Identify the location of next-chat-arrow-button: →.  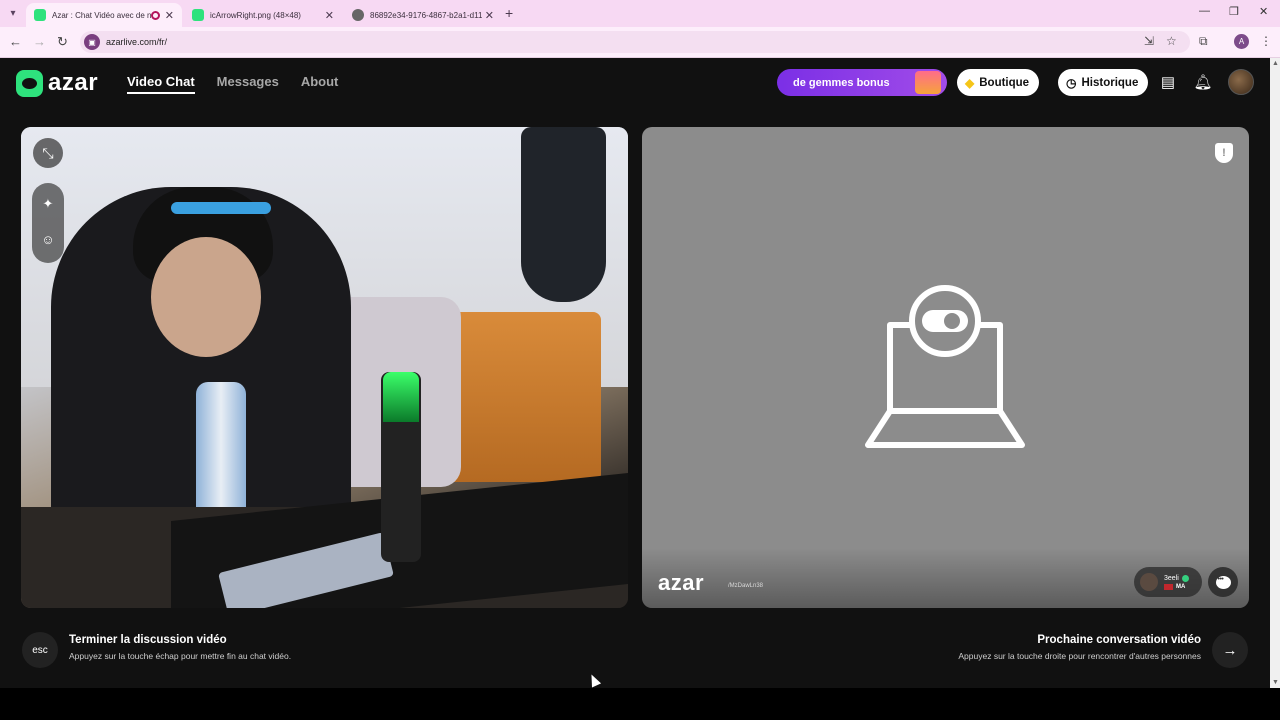
(1230, 650).